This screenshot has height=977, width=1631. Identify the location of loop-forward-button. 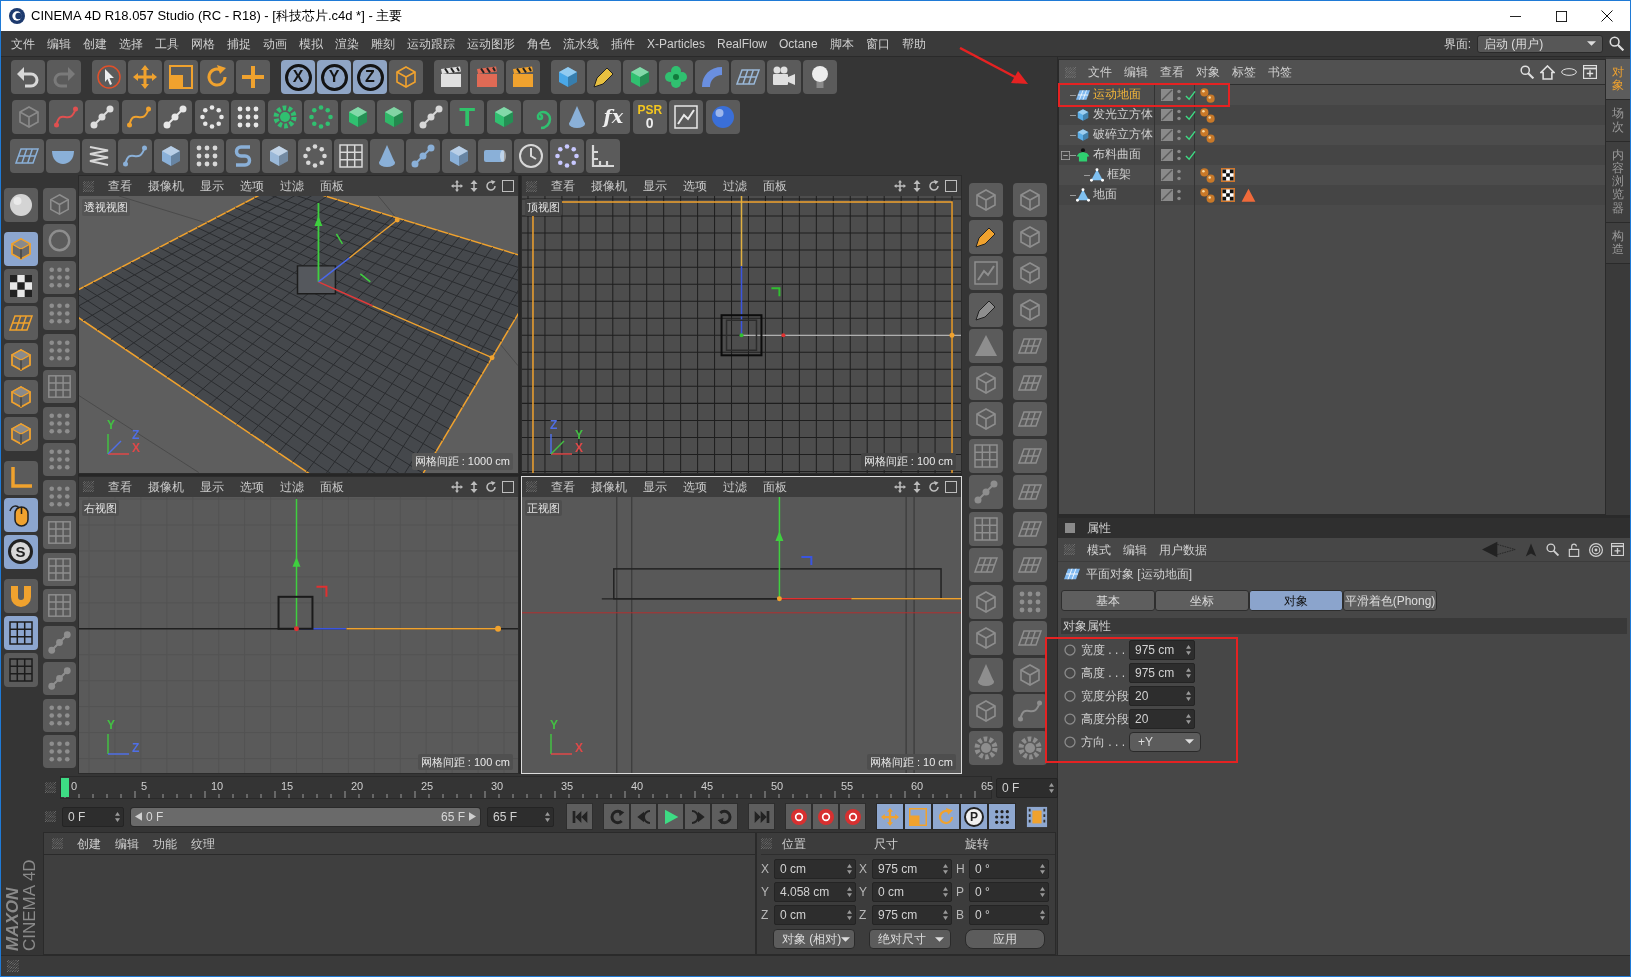
(724, 816).